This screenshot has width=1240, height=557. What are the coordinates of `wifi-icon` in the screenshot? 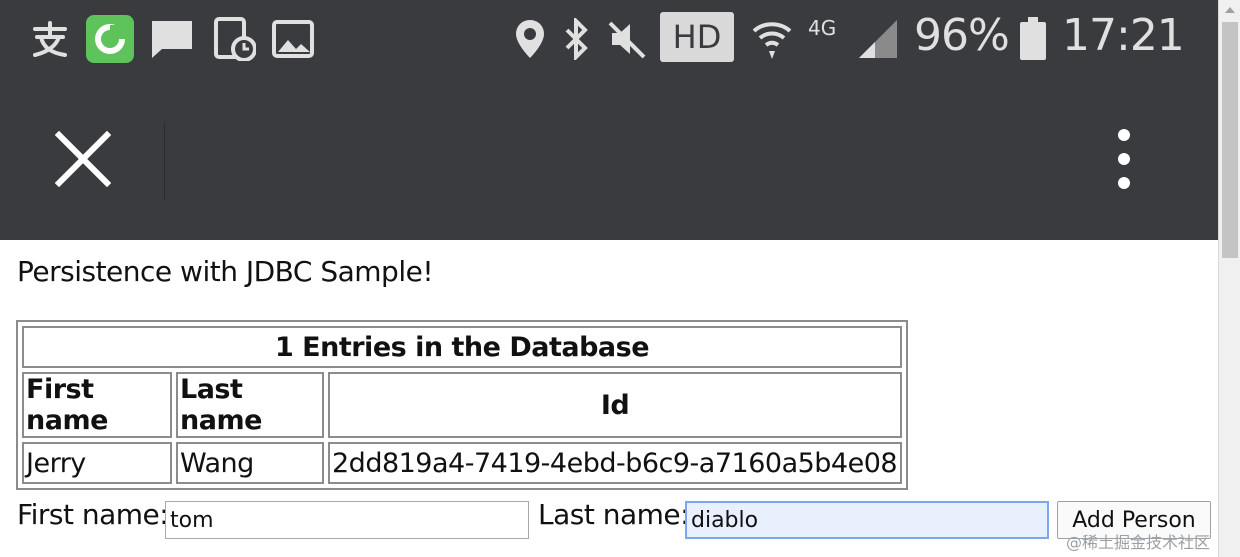 It's located at (772, 39).